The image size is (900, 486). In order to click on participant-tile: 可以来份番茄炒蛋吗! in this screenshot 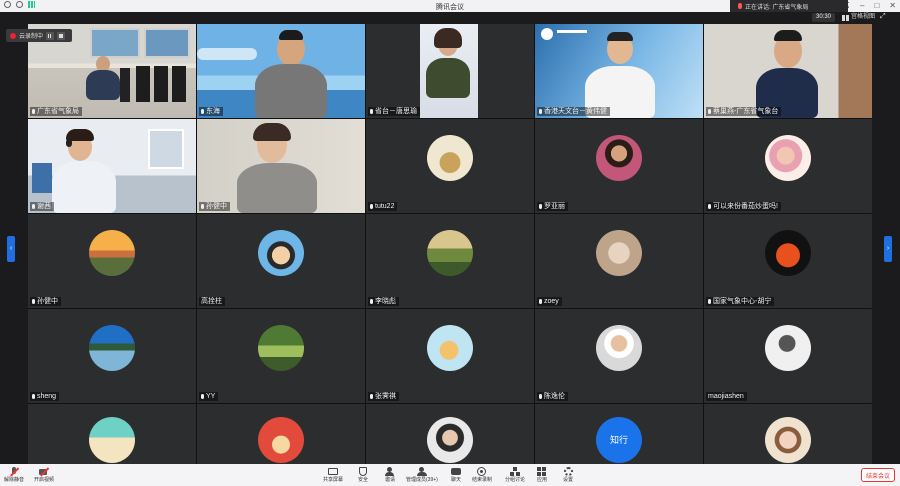, I will do `click(788, 166)`.